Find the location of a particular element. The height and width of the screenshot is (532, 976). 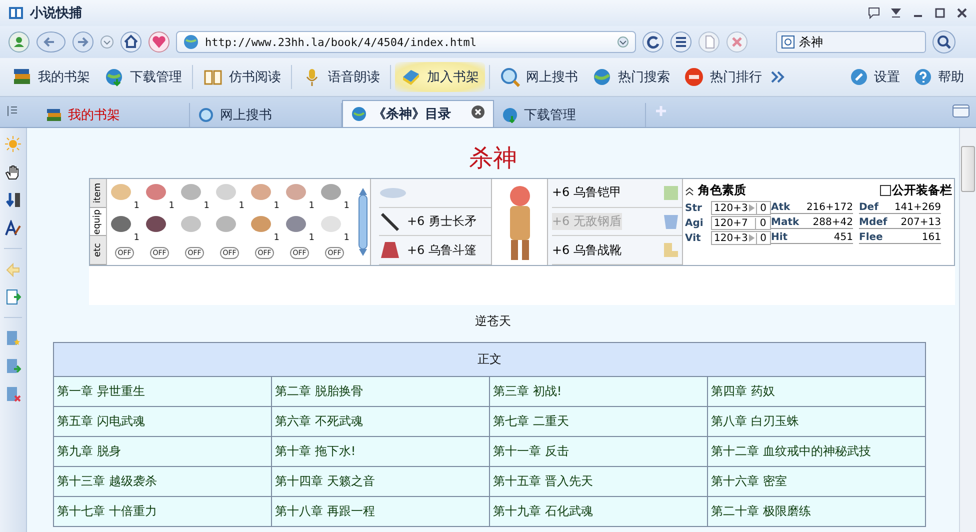

stat-name: Hit is located at coordinates (779, 237).